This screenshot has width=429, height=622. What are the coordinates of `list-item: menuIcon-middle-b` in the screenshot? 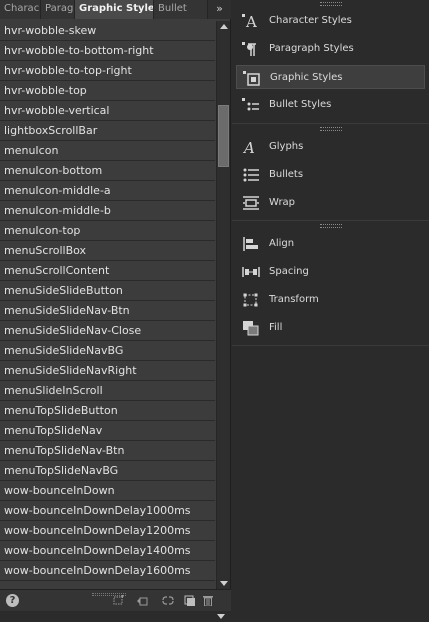 It's located at (107, 211).